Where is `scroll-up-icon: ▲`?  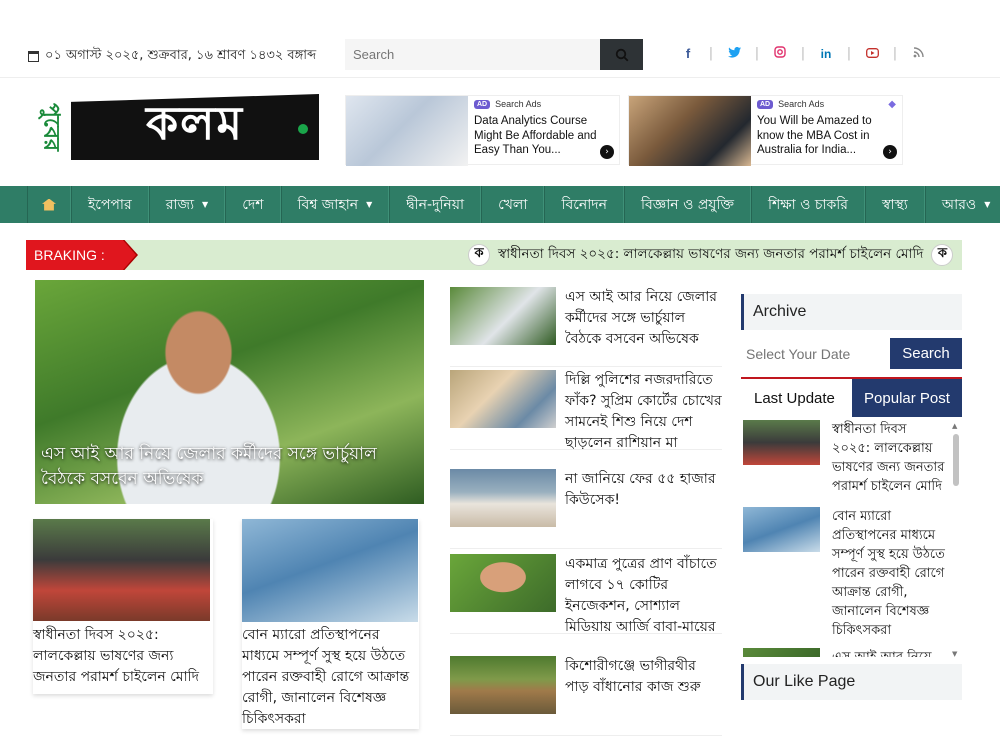 scroll-up-icon: ▲ is located at coordinates (954, 426).